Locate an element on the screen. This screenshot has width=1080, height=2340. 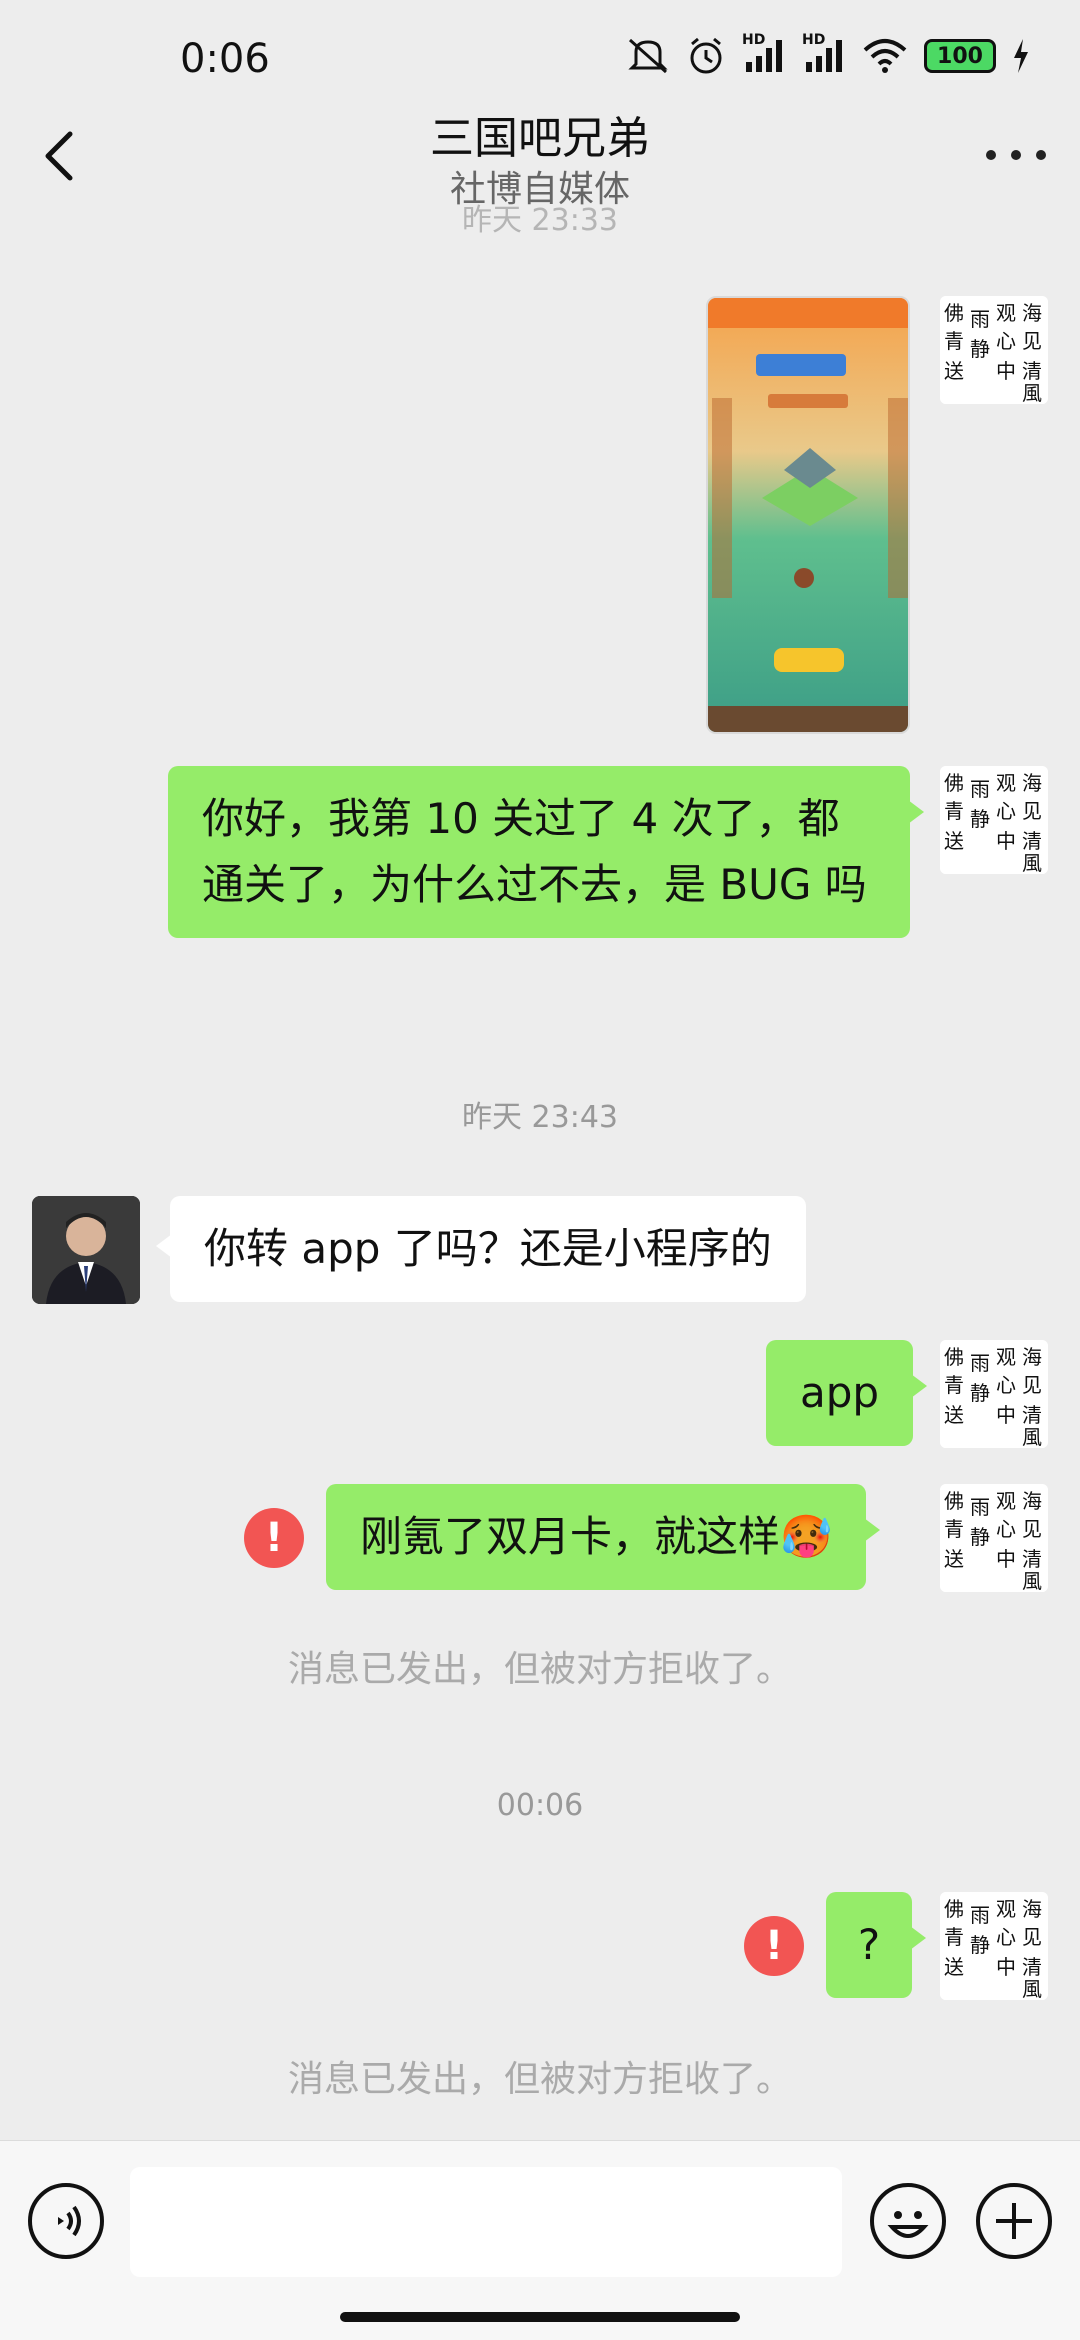
message-text: 你转 app 了吗？还是小程序的 is located at coordinates (488, 1248).